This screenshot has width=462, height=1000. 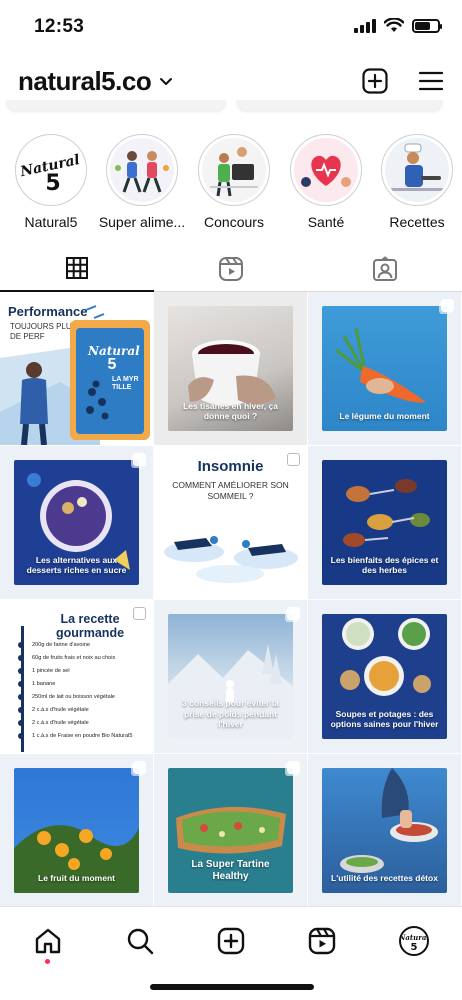 I want to click on highlight-recettes: Recettes, so click(x=416, y=182).